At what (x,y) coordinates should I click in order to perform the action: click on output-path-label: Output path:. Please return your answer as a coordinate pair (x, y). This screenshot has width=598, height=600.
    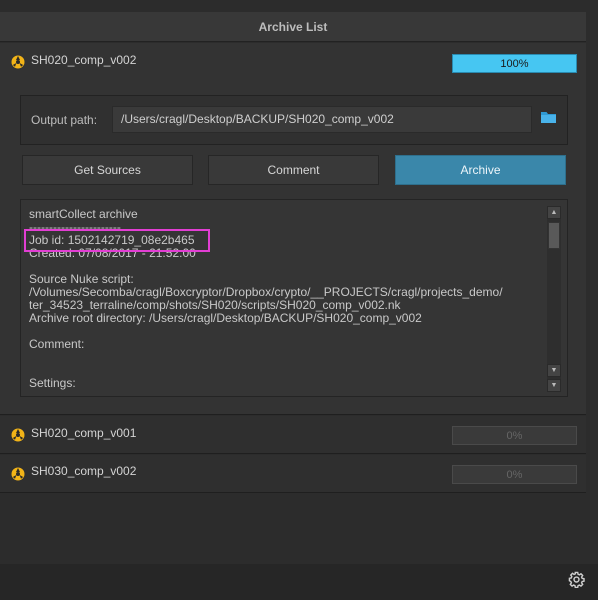
    Looking at the image, I should click on (64, 120).